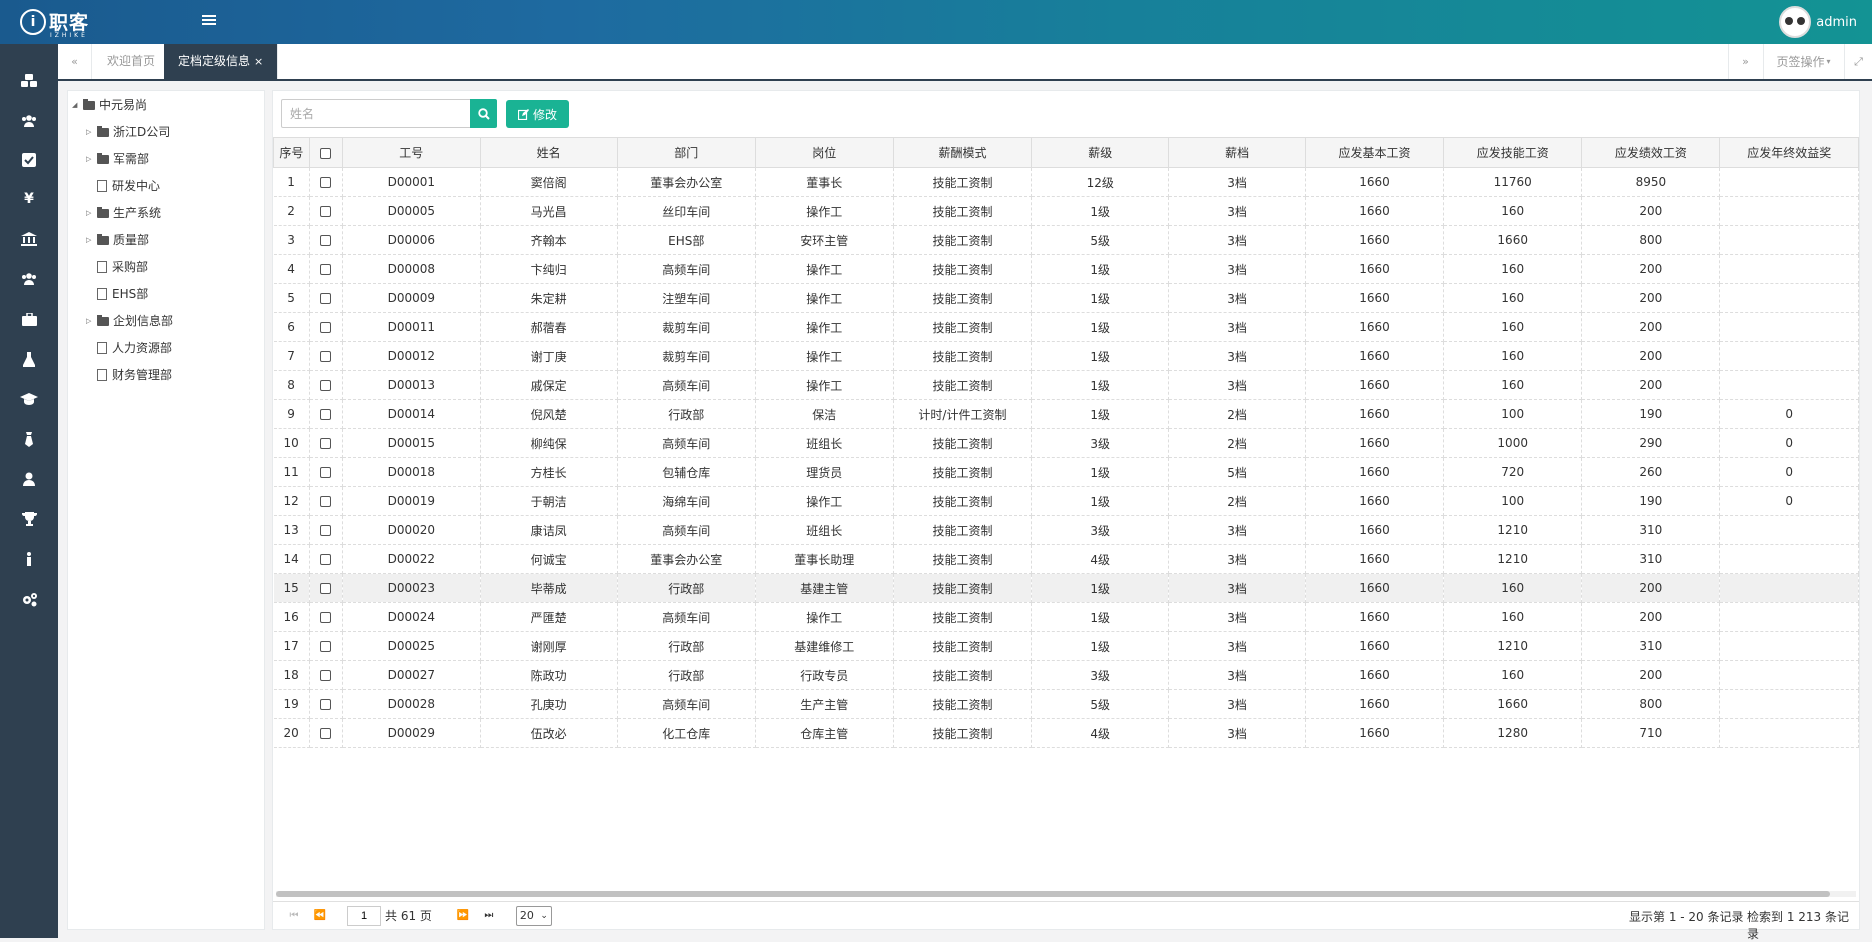  I want to click on page-ops-dropdown: 页签操作 ▾, so click(1803, 61).